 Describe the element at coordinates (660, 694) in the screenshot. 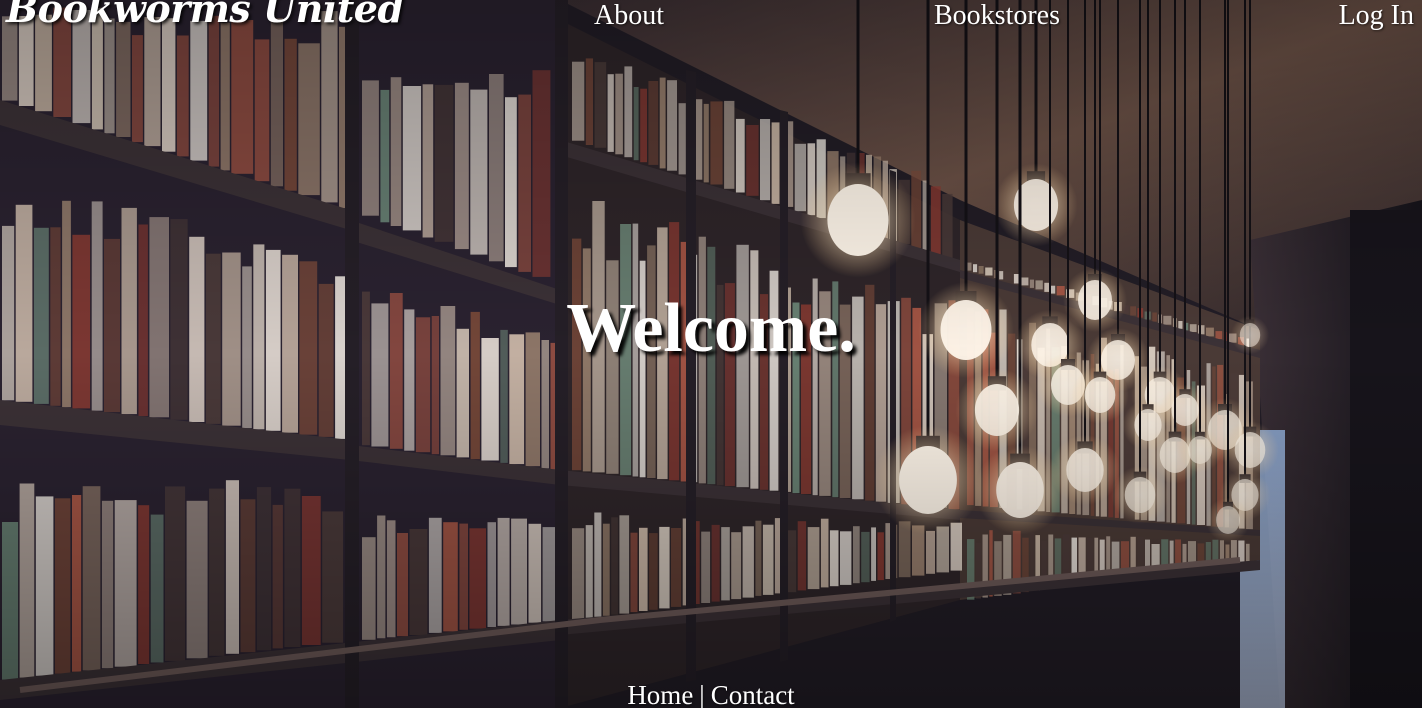

I see `footer-home-link: Home` at that location.